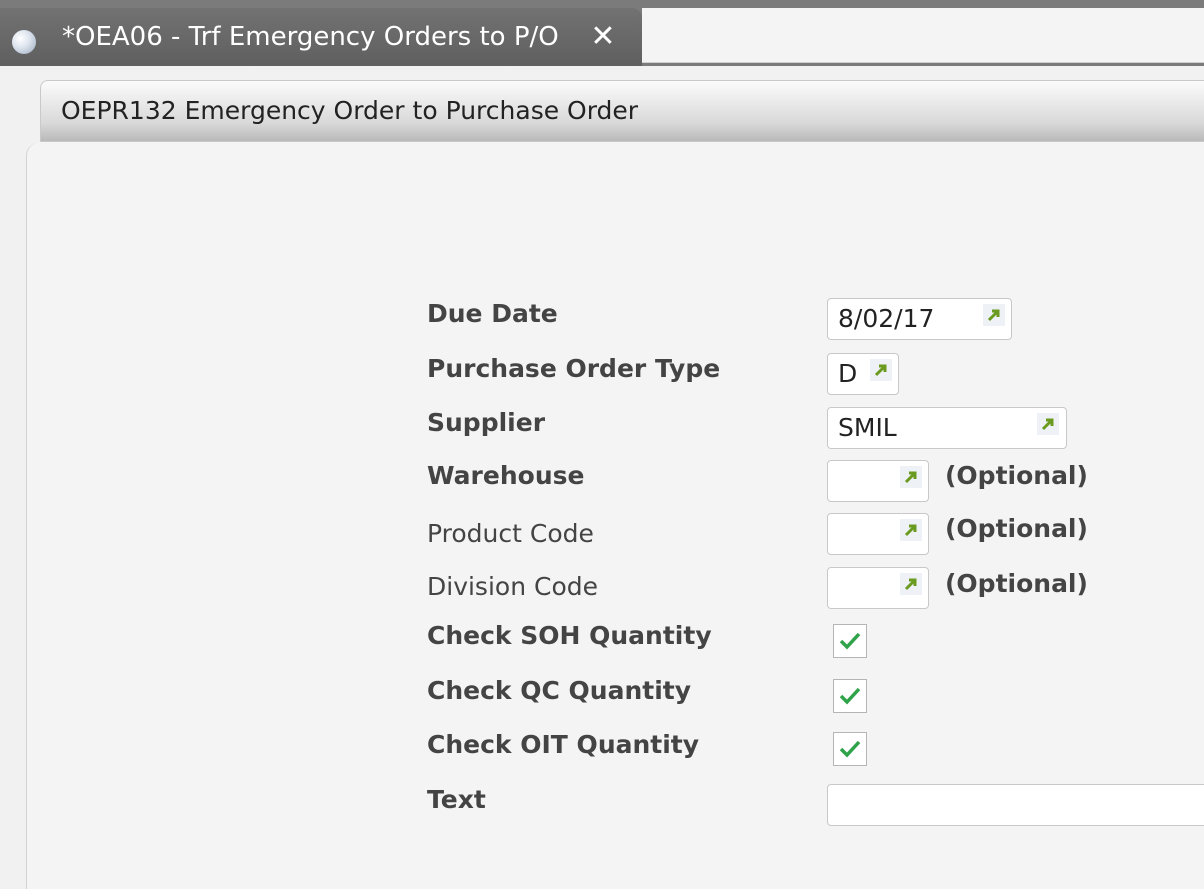  What do you see at coordinates (569, 635) in the screenshot?
I see `check-soh-label: Check SOH Quantity` at bounding box center [569, 635].